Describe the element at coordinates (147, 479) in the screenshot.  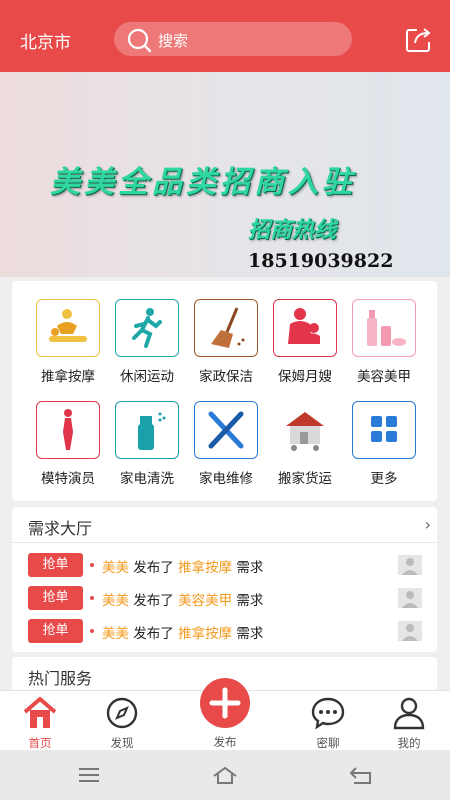
I see `category-label: 家电清洗` at that location.